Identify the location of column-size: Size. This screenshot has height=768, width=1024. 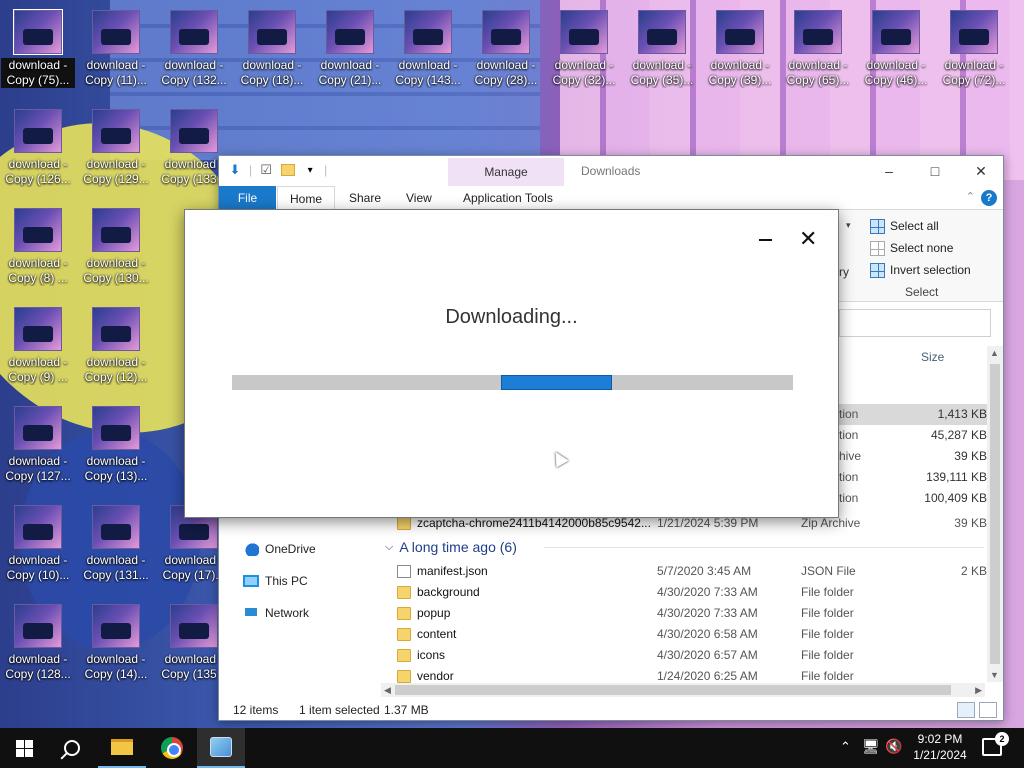
(932, 357).